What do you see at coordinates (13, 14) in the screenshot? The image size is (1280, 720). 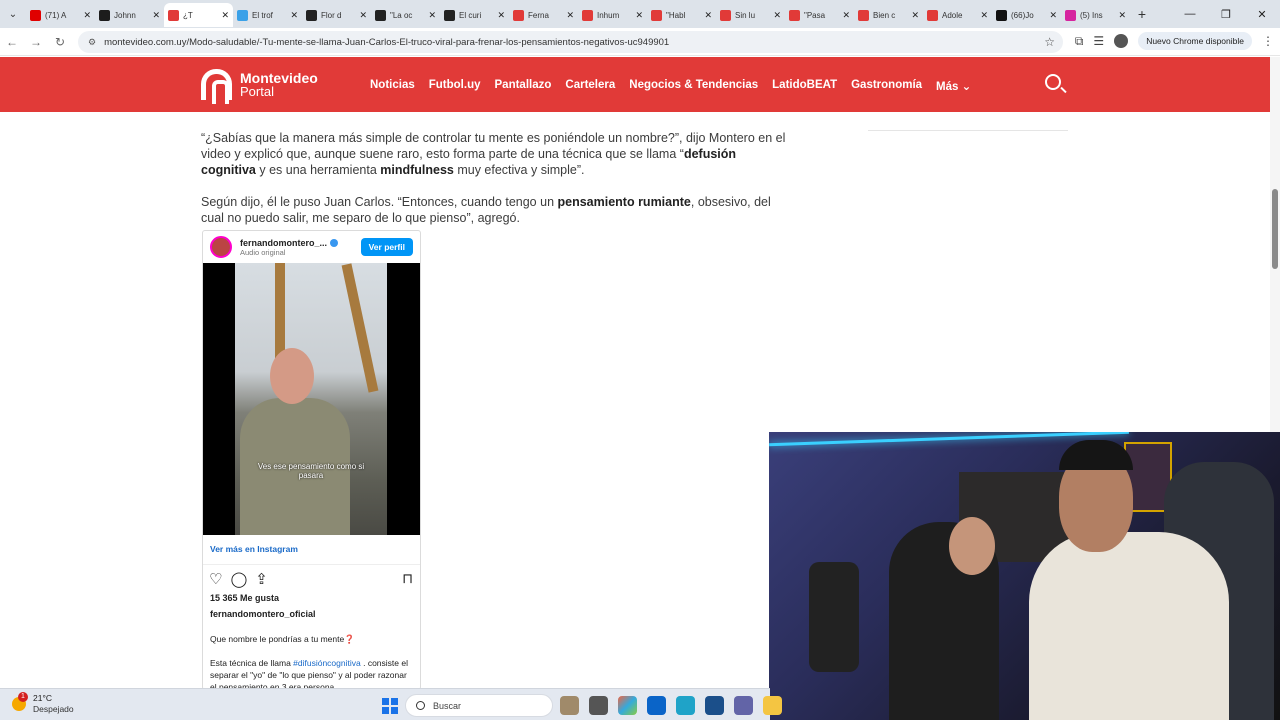 I see `tab-search-chevron-icon: ⌄` at bounding box center [13, 14].